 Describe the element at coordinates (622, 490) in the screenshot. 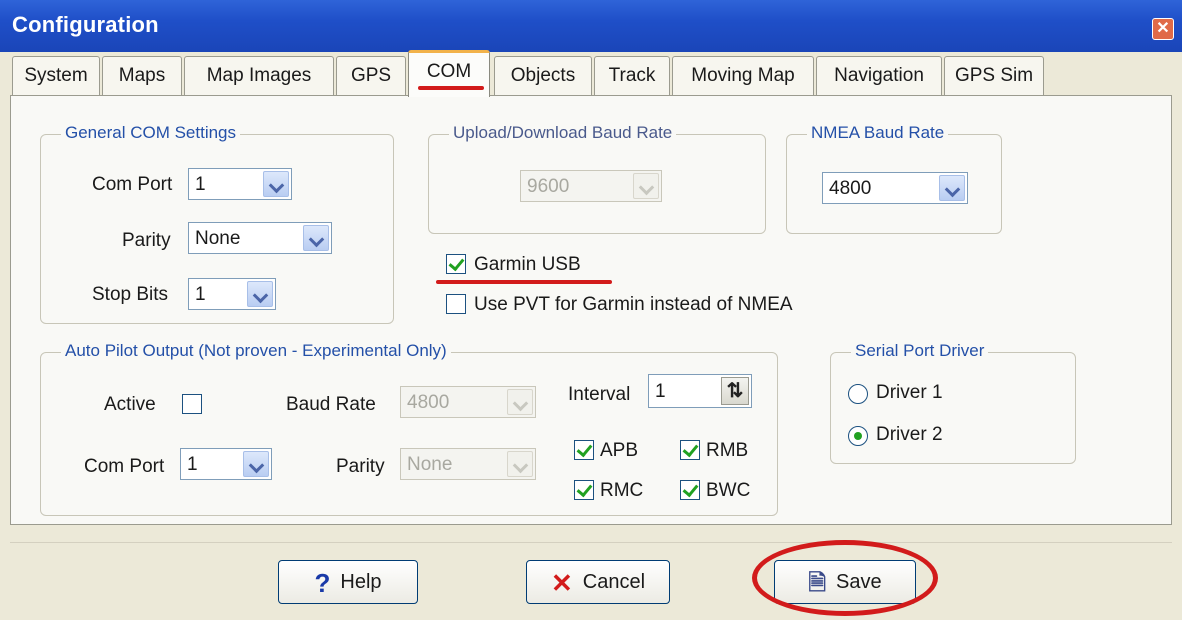

I see `rmc-label: RMC` at that location.